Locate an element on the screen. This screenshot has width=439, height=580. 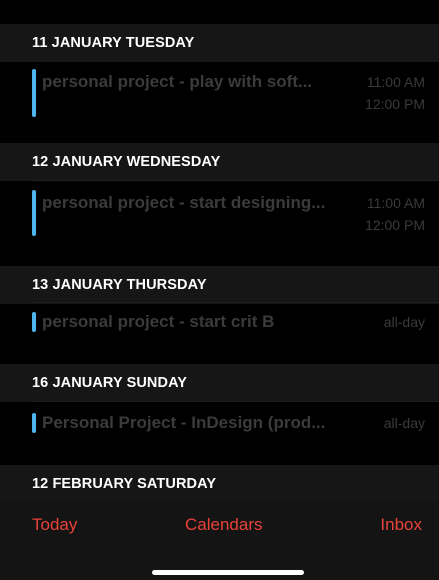
bottom-toolbar: Today Calendars Inbox is located at coordinates (219, 540).